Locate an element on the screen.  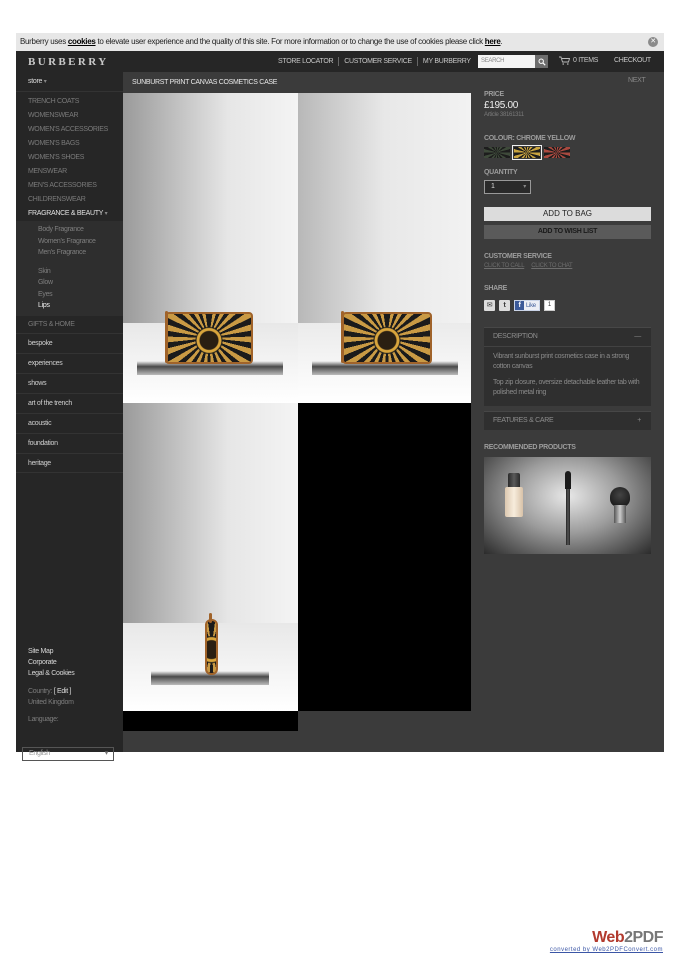
sidebar-item-bespoke: bespoke is located at coordinates (69, 342).